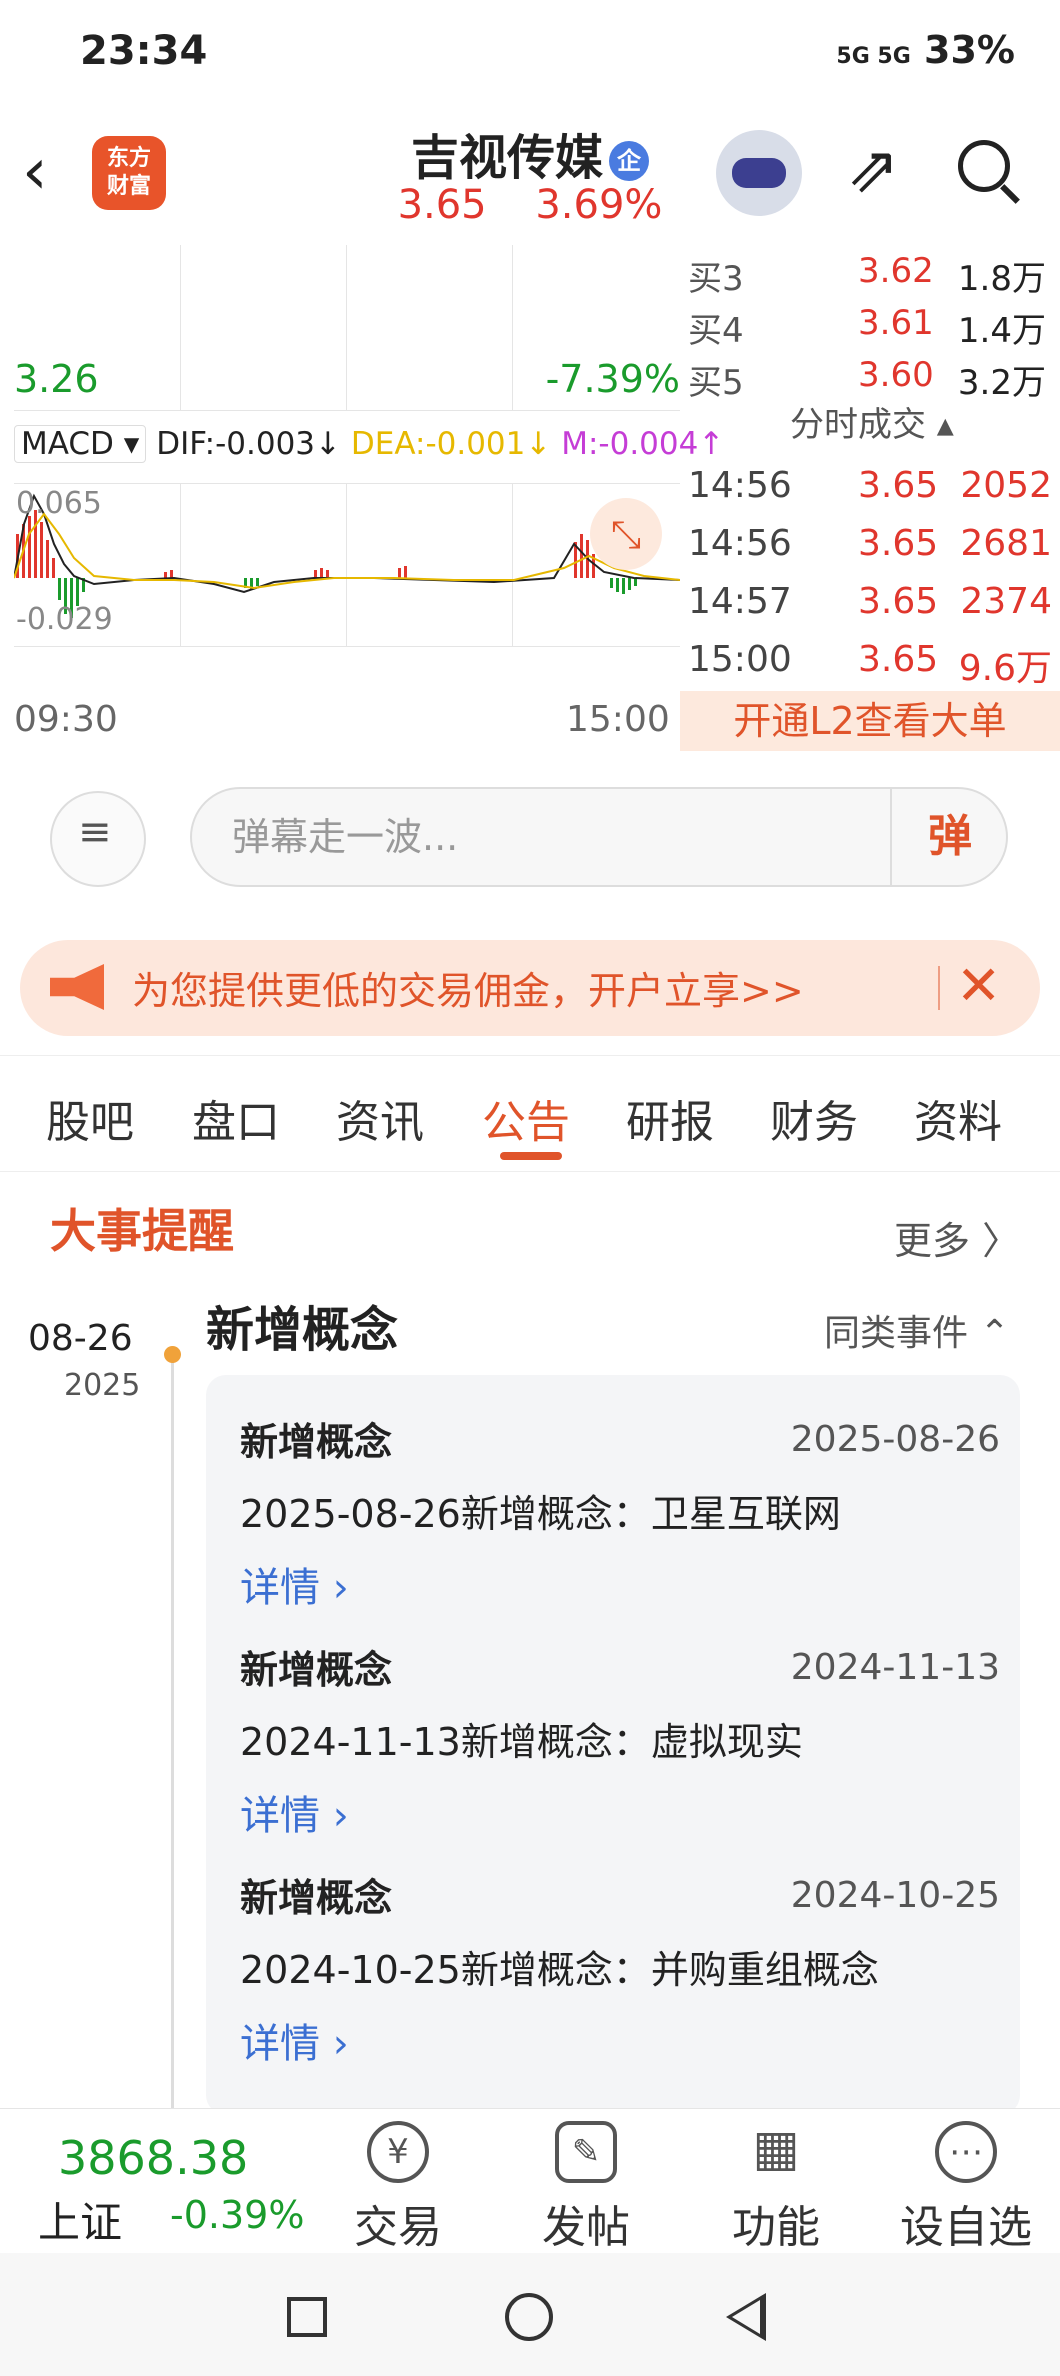  What do you see at coordinates (236, 1118) in the screenshot?
I see `tab-pankou: 盘口` at bounding box center [236, 1118].